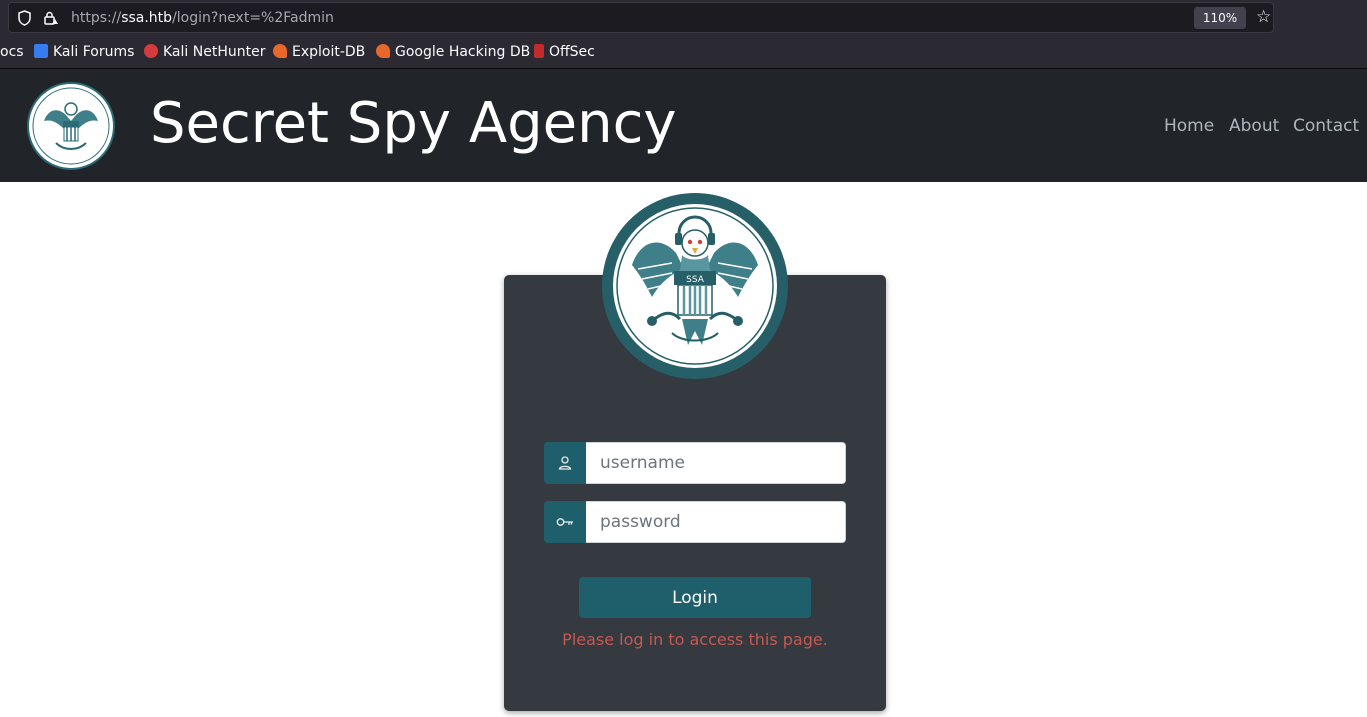 The height and width of the screenshot is (717, 1367). What do you see at coordinates (539, 51) in the screenshot?
I see `offsec-icon` at bounding box center [539, 51].